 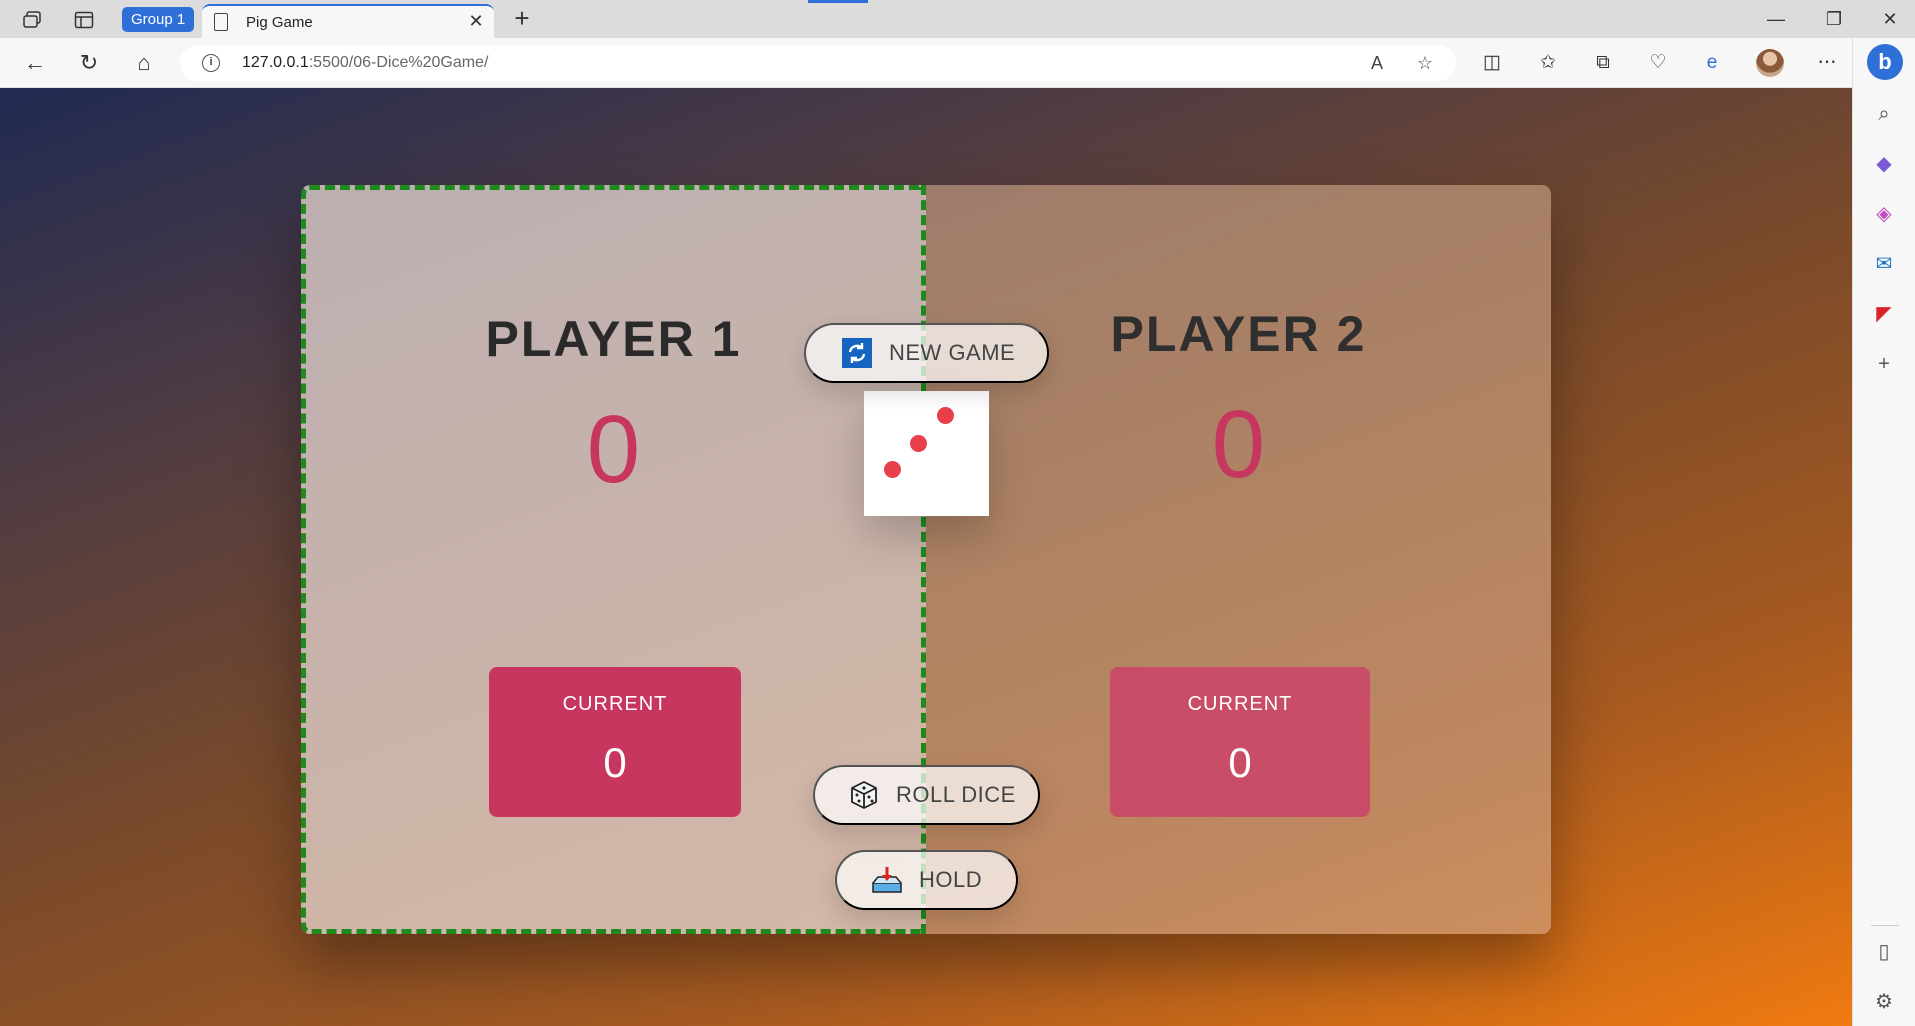 What do you see at coordinates (952, 352) in the screenshot?
I see `new-game-label: NEW GAME` at bounding box center [952, 352].